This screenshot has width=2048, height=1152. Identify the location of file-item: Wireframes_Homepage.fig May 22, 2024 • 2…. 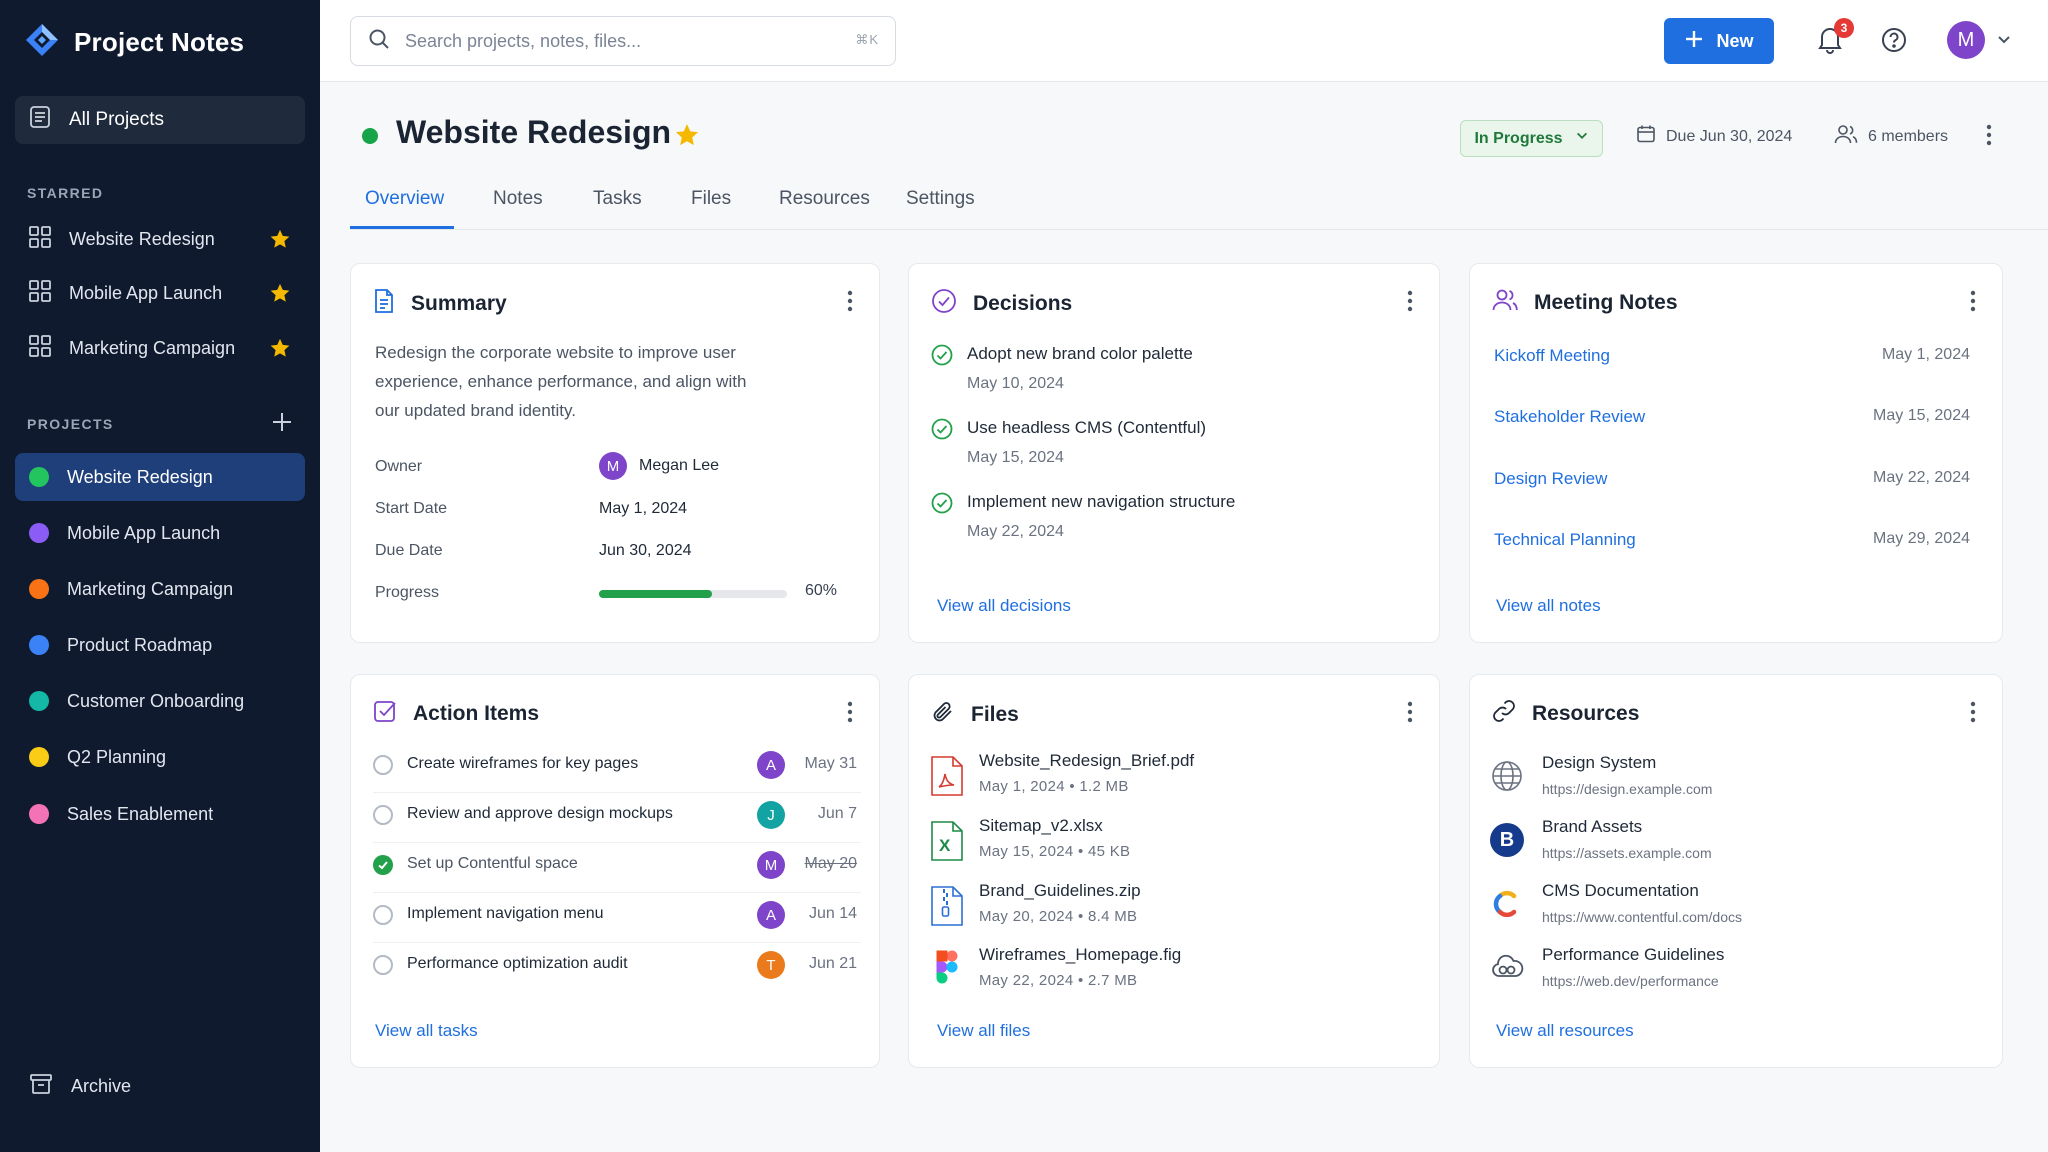
(1171, 977).